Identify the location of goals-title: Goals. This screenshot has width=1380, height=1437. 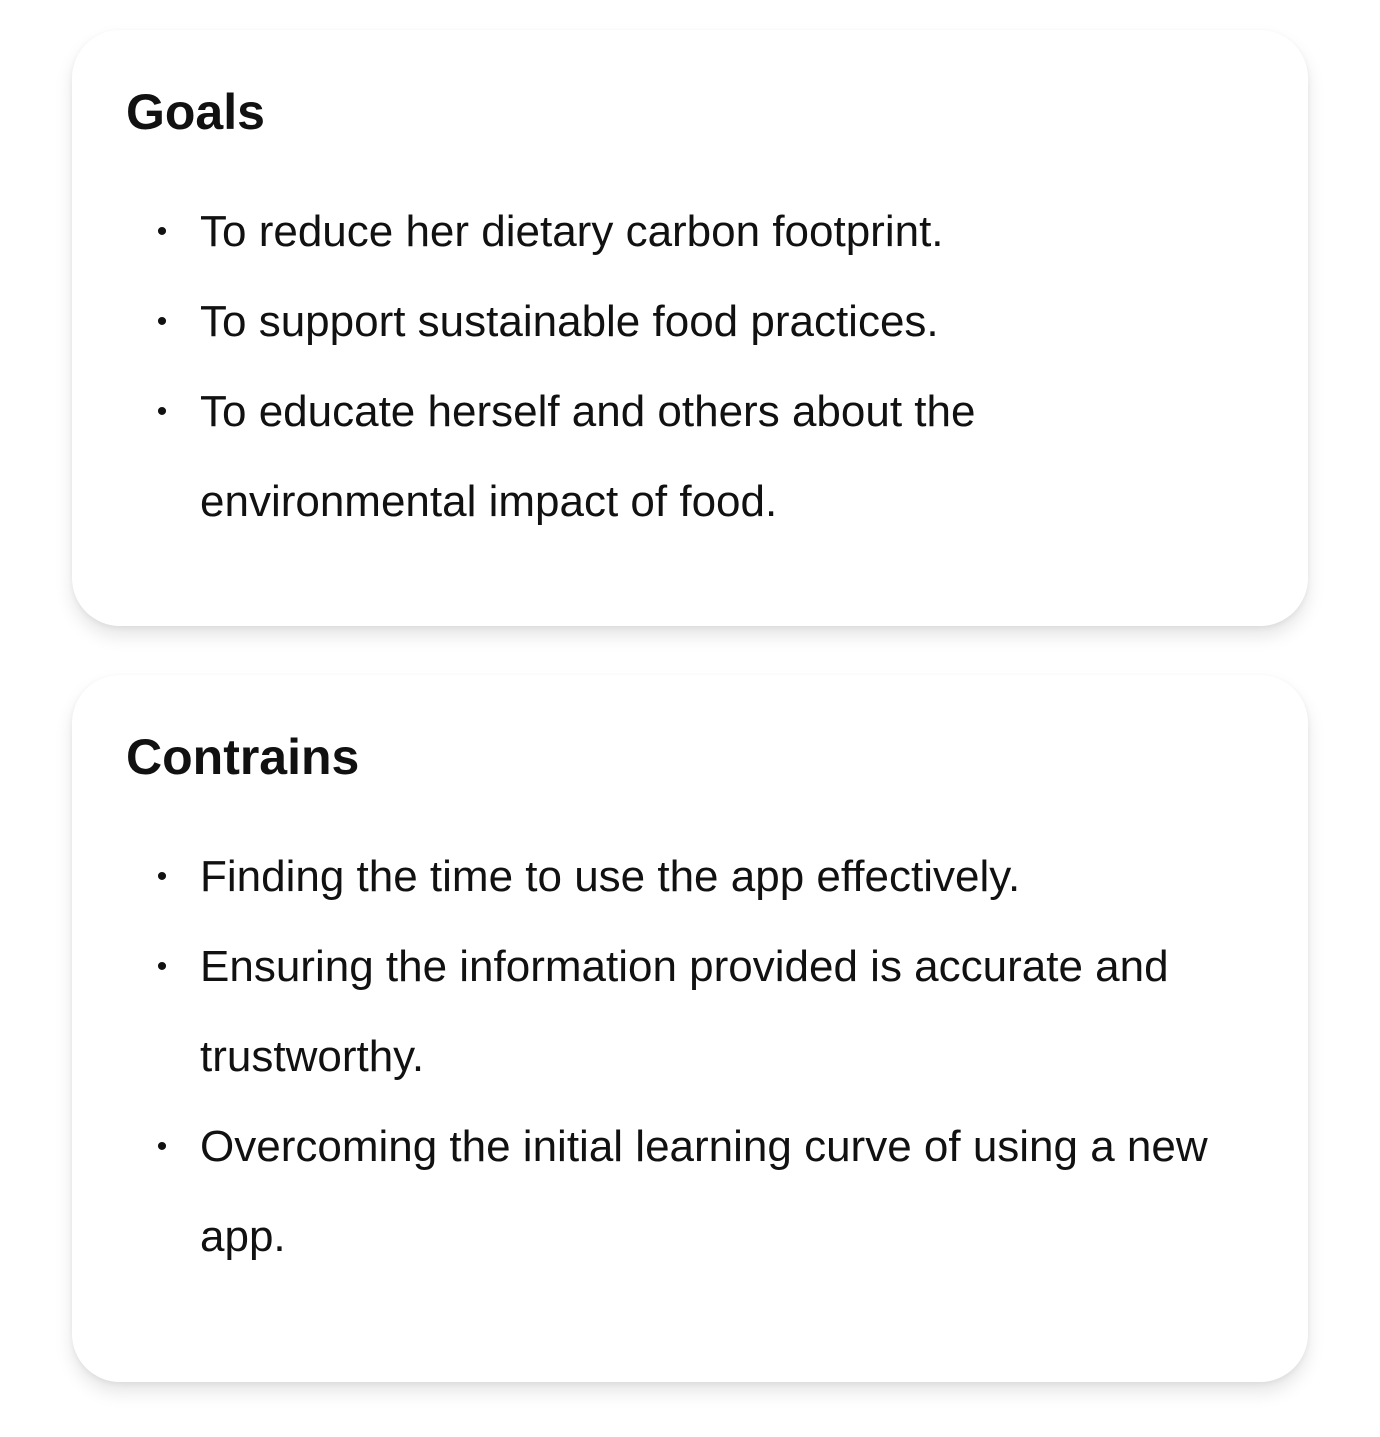
(195, 112).